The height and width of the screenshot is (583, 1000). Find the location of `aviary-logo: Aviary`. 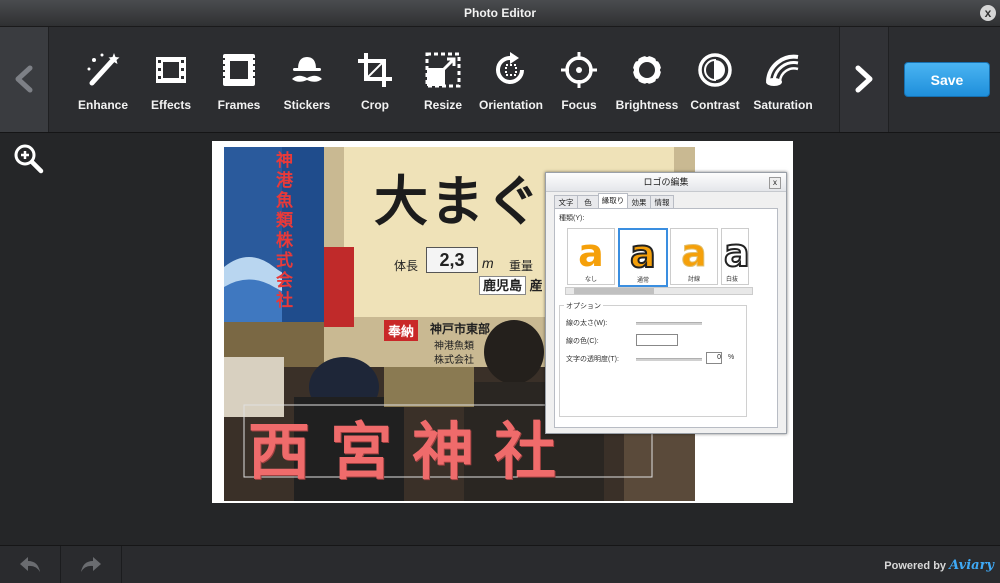

aviary-logo: Aviary is located at coordinates (971, 565).